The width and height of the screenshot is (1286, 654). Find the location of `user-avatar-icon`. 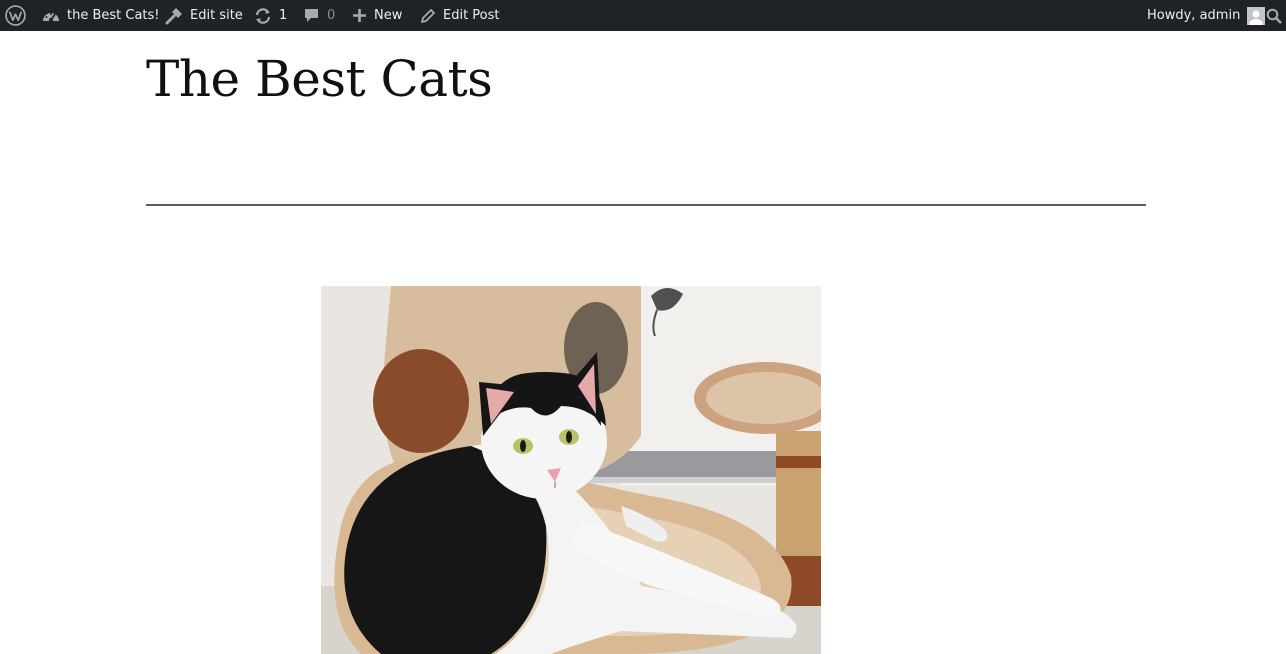

user-avatar-icon is located at coordinates (1256, 15).